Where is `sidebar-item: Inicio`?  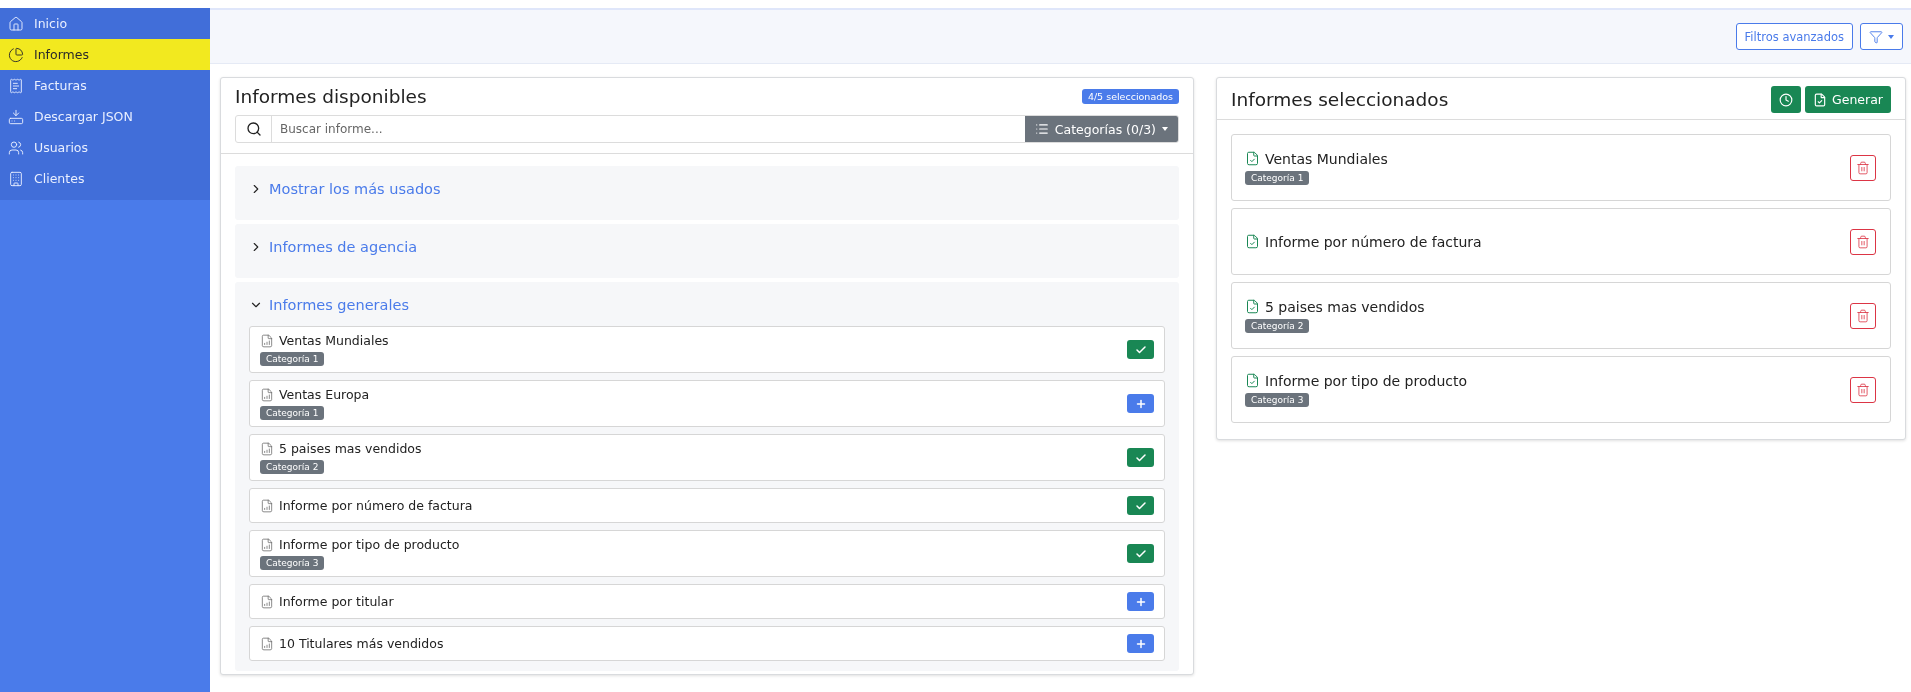
sidebar-item: Inicio is located at coordinates (105, 23).